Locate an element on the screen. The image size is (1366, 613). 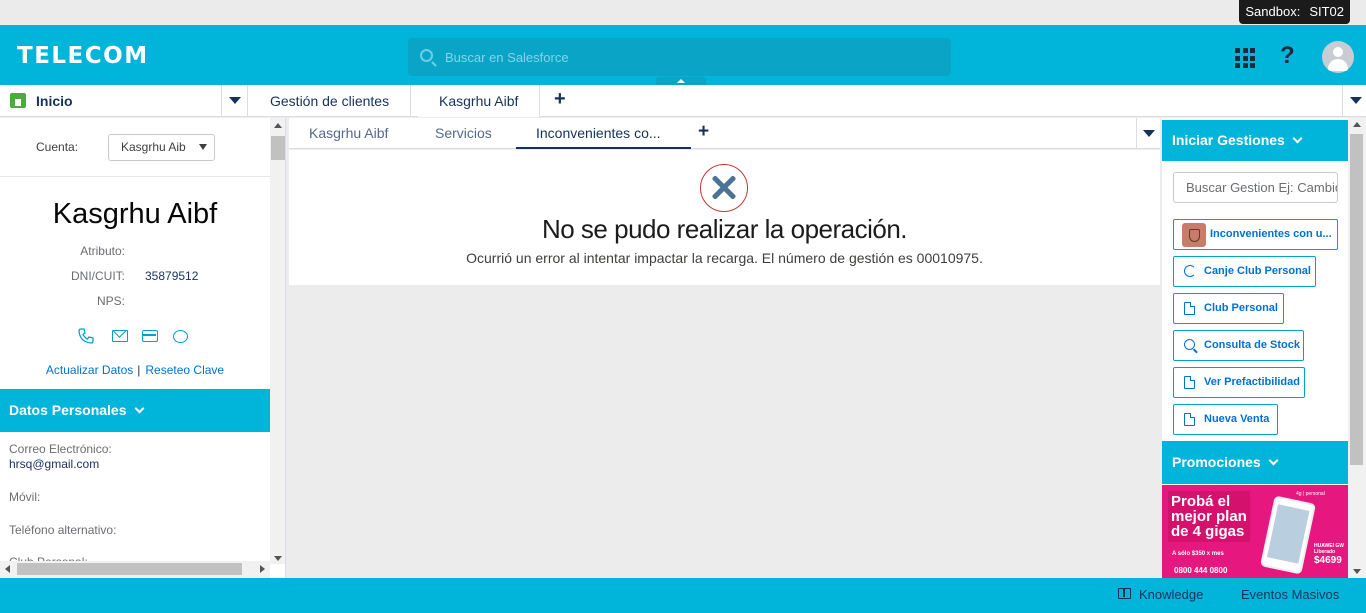
dropdown-arrow-icon is located at coordinates (203, 147).